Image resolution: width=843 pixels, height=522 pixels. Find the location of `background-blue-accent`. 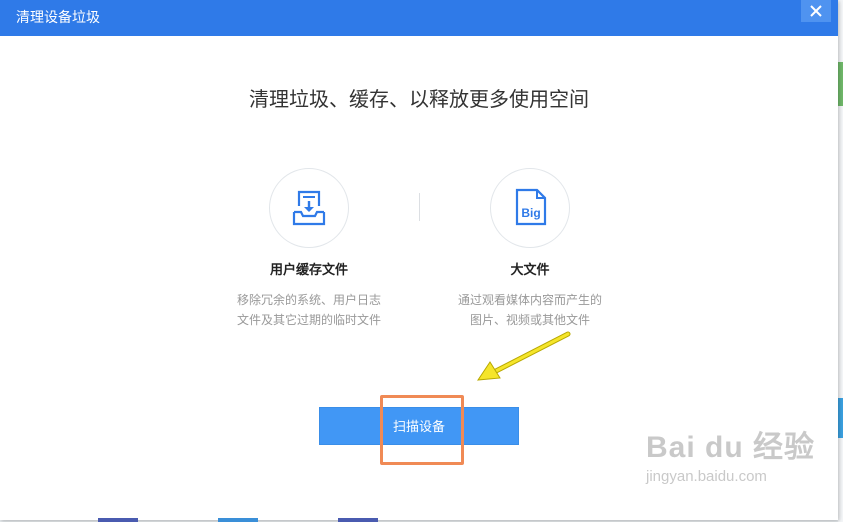

background-blue-accent is located at coordinates (840, 418).